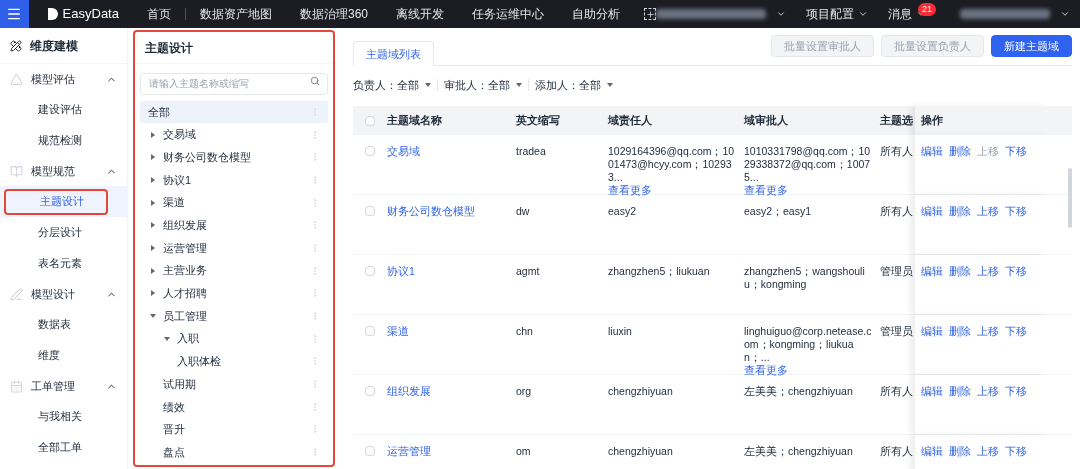 The height and width of the screenshot is (469, 1080). What do you see at coordinates (235, 14) in the screenshot?
I see `nav-link: 数据资产地图` at bounding box center [235, 14].